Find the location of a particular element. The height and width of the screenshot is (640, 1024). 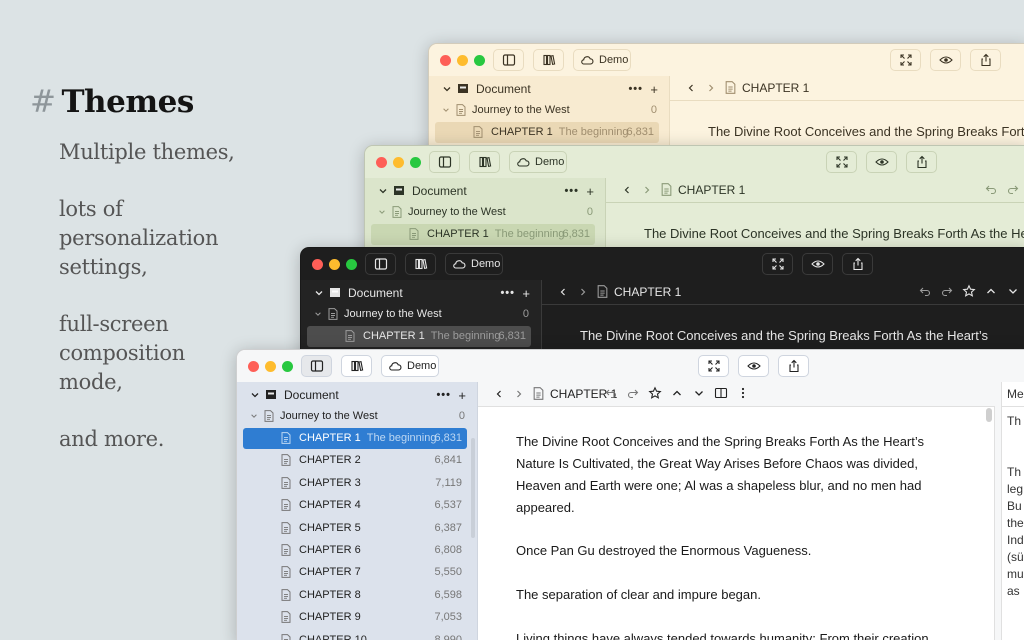

chapter-row: CHAPTER 7 5,550 is located at coordinates (357, 572).